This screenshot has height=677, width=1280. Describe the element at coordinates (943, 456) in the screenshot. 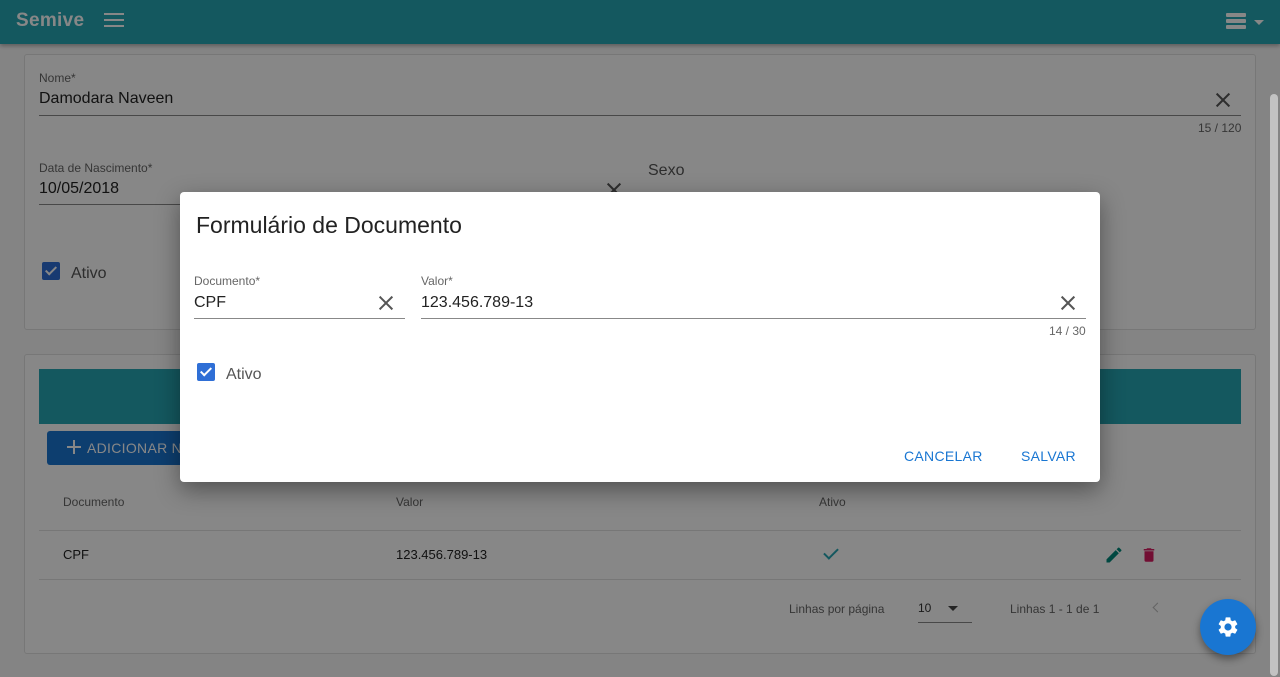

I see `cancel-button: CANCELAR` at that location.